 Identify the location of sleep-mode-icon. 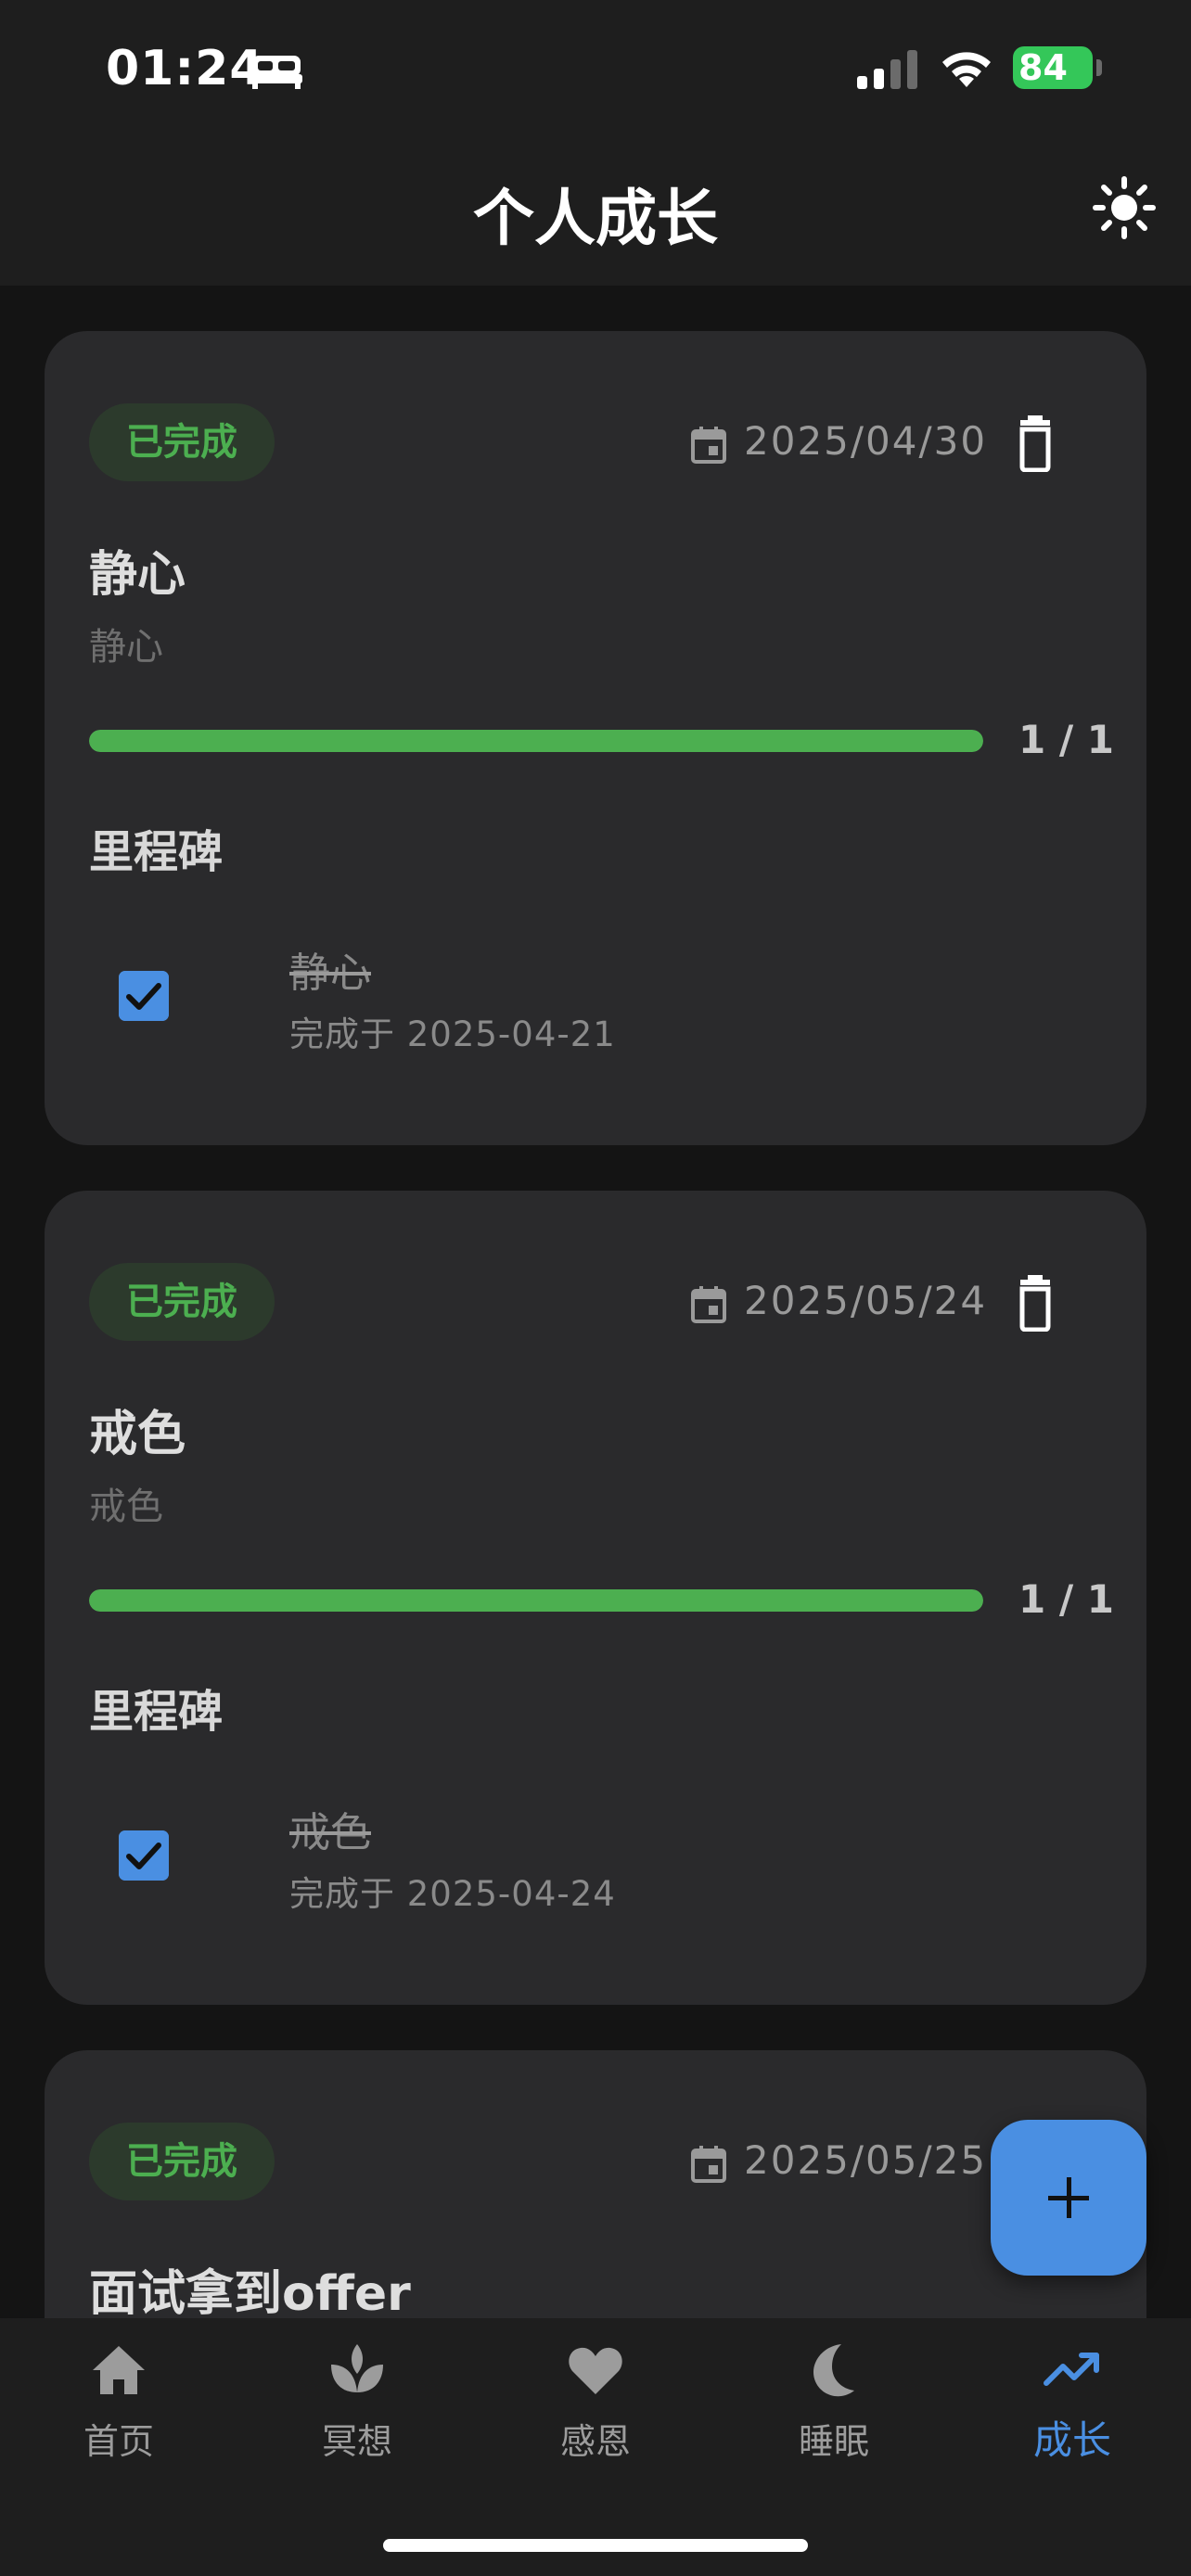
(276, 72).